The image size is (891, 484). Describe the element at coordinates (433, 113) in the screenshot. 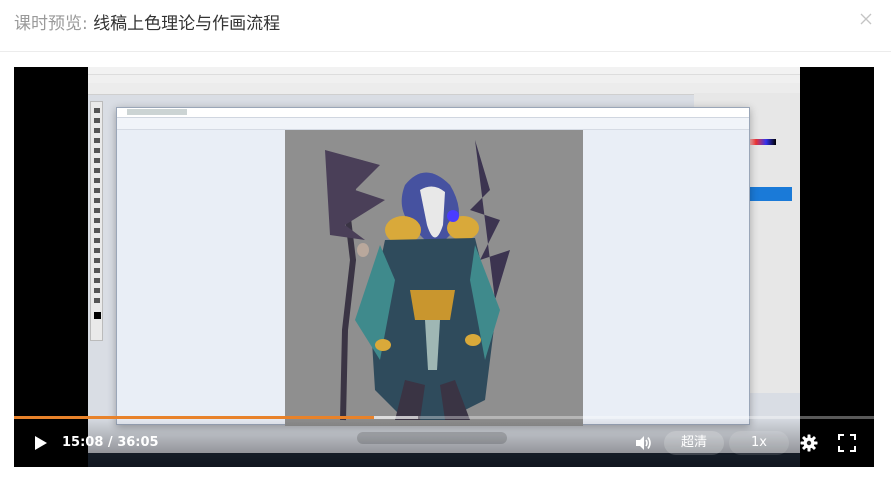

I see `viewer-titlebar` at that location.